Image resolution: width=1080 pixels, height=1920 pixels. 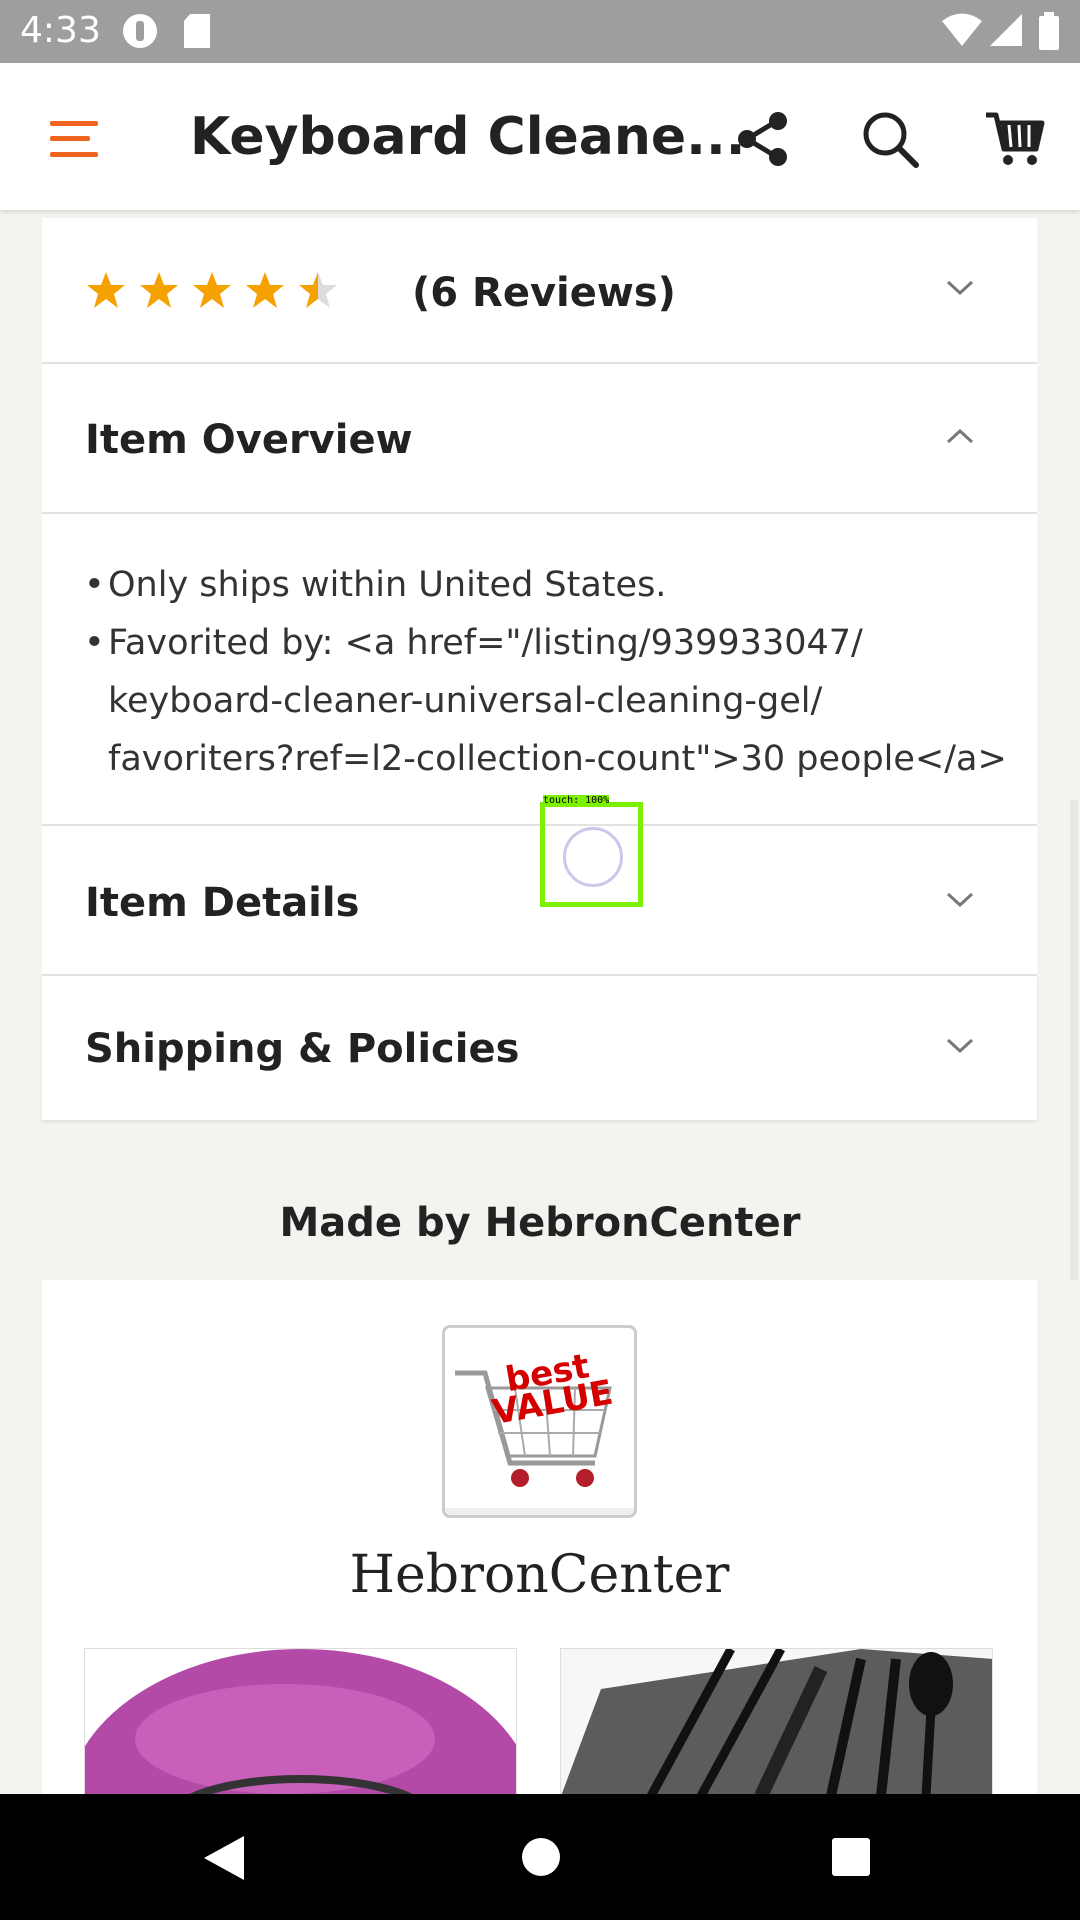 What do you see at coordinates (140, 31) in the screenshot?
I see `app-notification-icon` at bounding box center [140, 31].